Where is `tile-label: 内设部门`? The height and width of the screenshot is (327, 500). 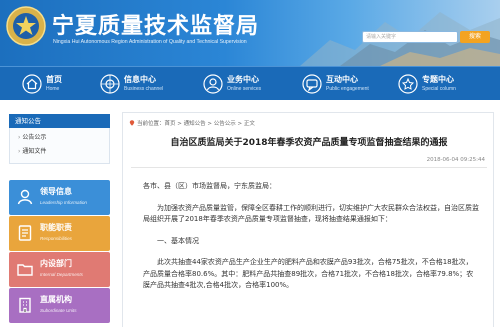 tile-label: 内设部门 is located at coordinates (56, 263).